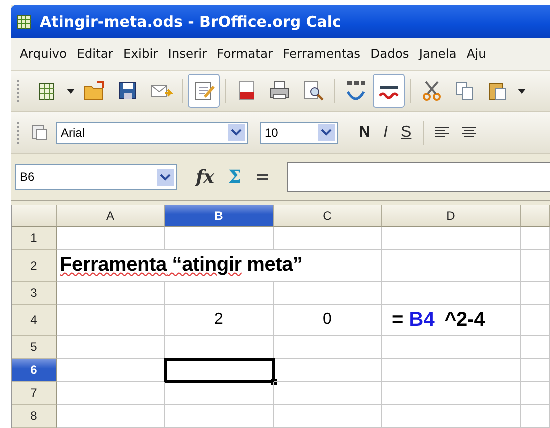  I want to click on function-wizard-button: fx, so click(205, 177).